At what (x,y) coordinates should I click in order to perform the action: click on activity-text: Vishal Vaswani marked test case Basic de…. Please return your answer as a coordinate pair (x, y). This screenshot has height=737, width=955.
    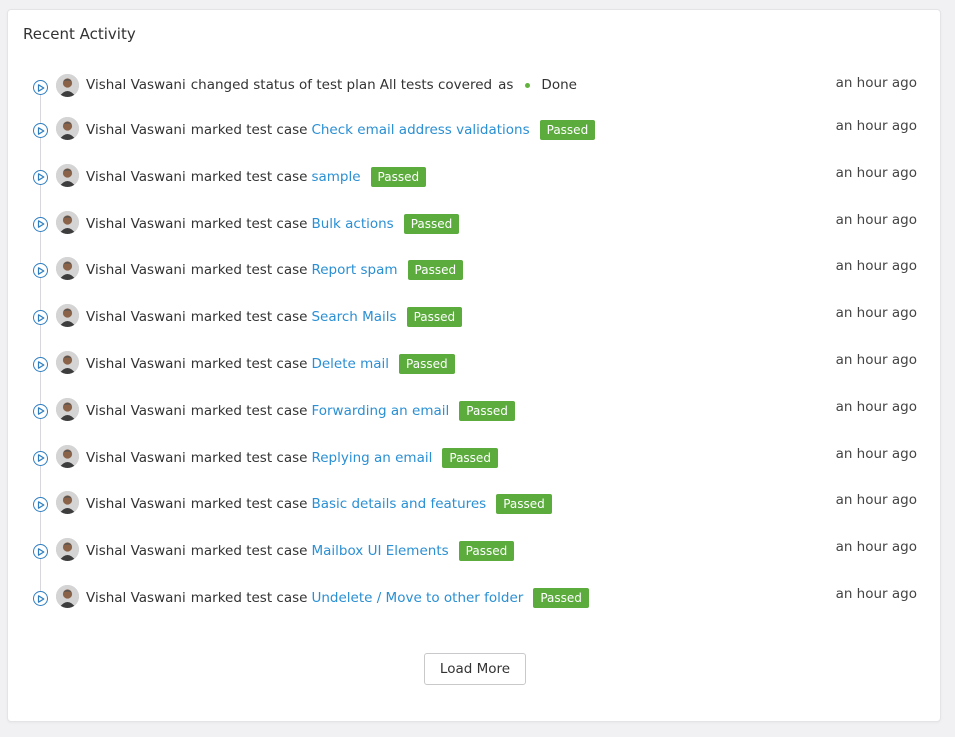
    Looking at the image, I should click on (319, 504).